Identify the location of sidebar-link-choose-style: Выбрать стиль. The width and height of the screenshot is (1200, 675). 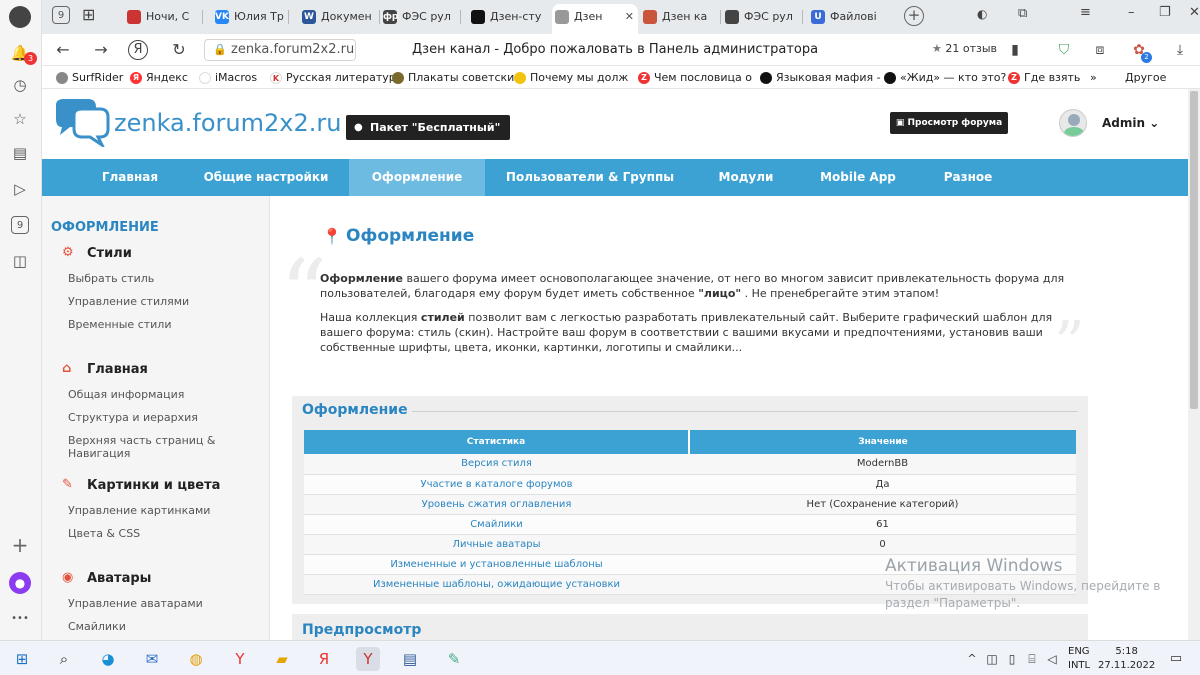
(111, 278).